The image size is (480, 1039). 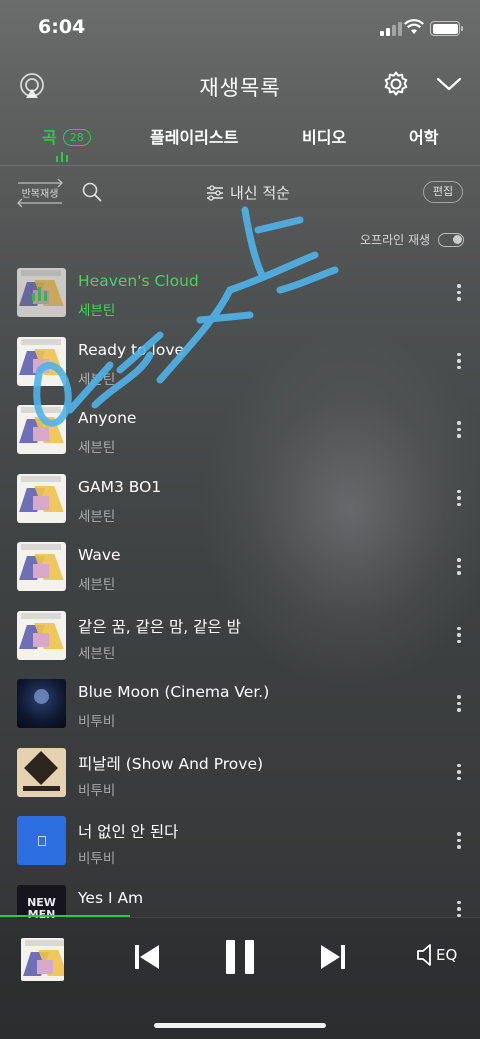 I want to click on sort-button: 내신 적순, so click(x=248, y=192).